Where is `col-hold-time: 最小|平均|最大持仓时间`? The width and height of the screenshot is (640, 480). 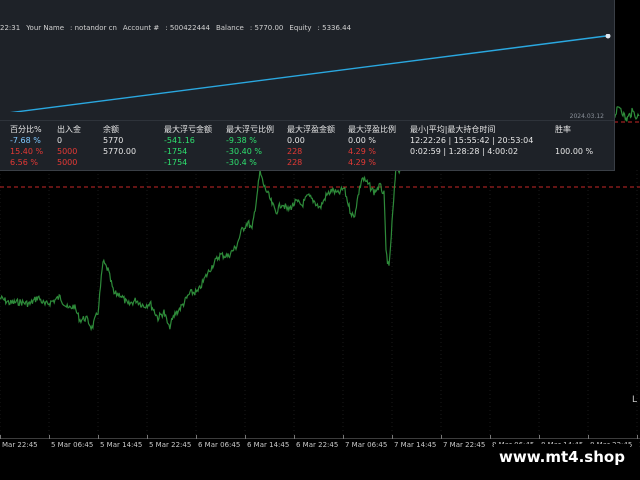 col-hold-time: 最小|平均|最大持仓时间 is located at coordinates (453, 129).